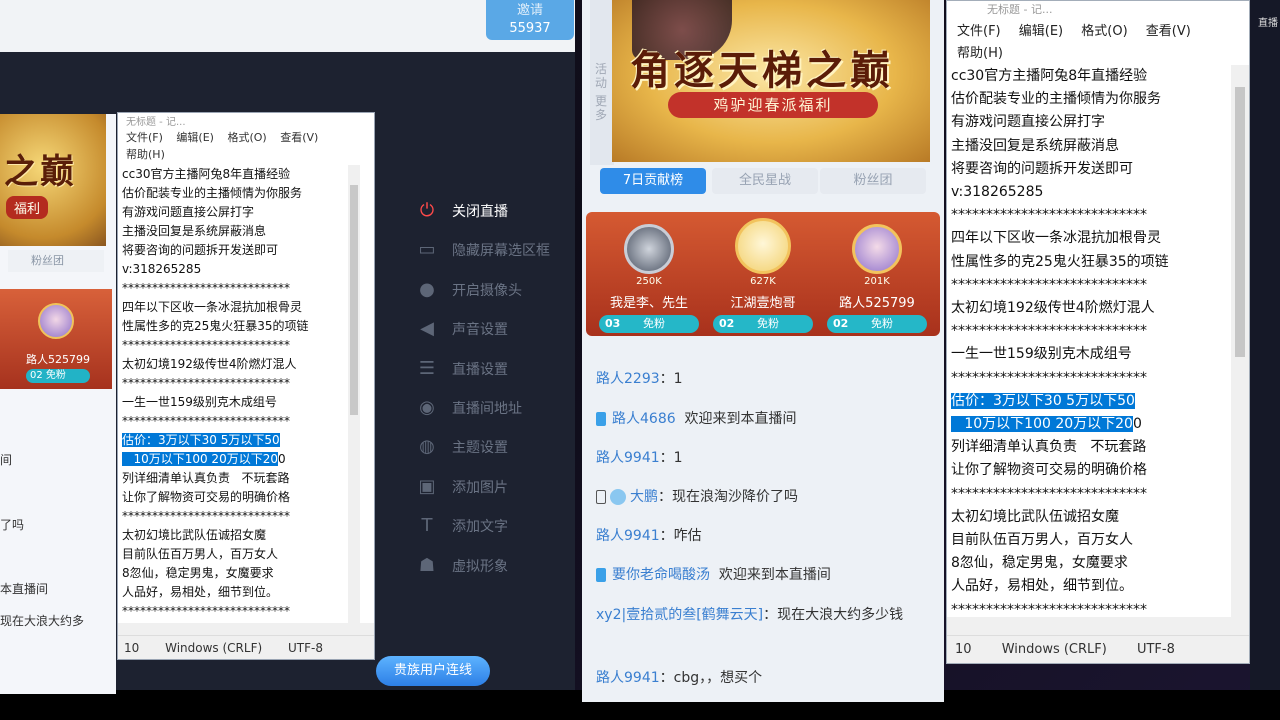 The image size is (1280, 720). I want to click on control-item-palette: ◍ 主题设置, so click(459, 447).